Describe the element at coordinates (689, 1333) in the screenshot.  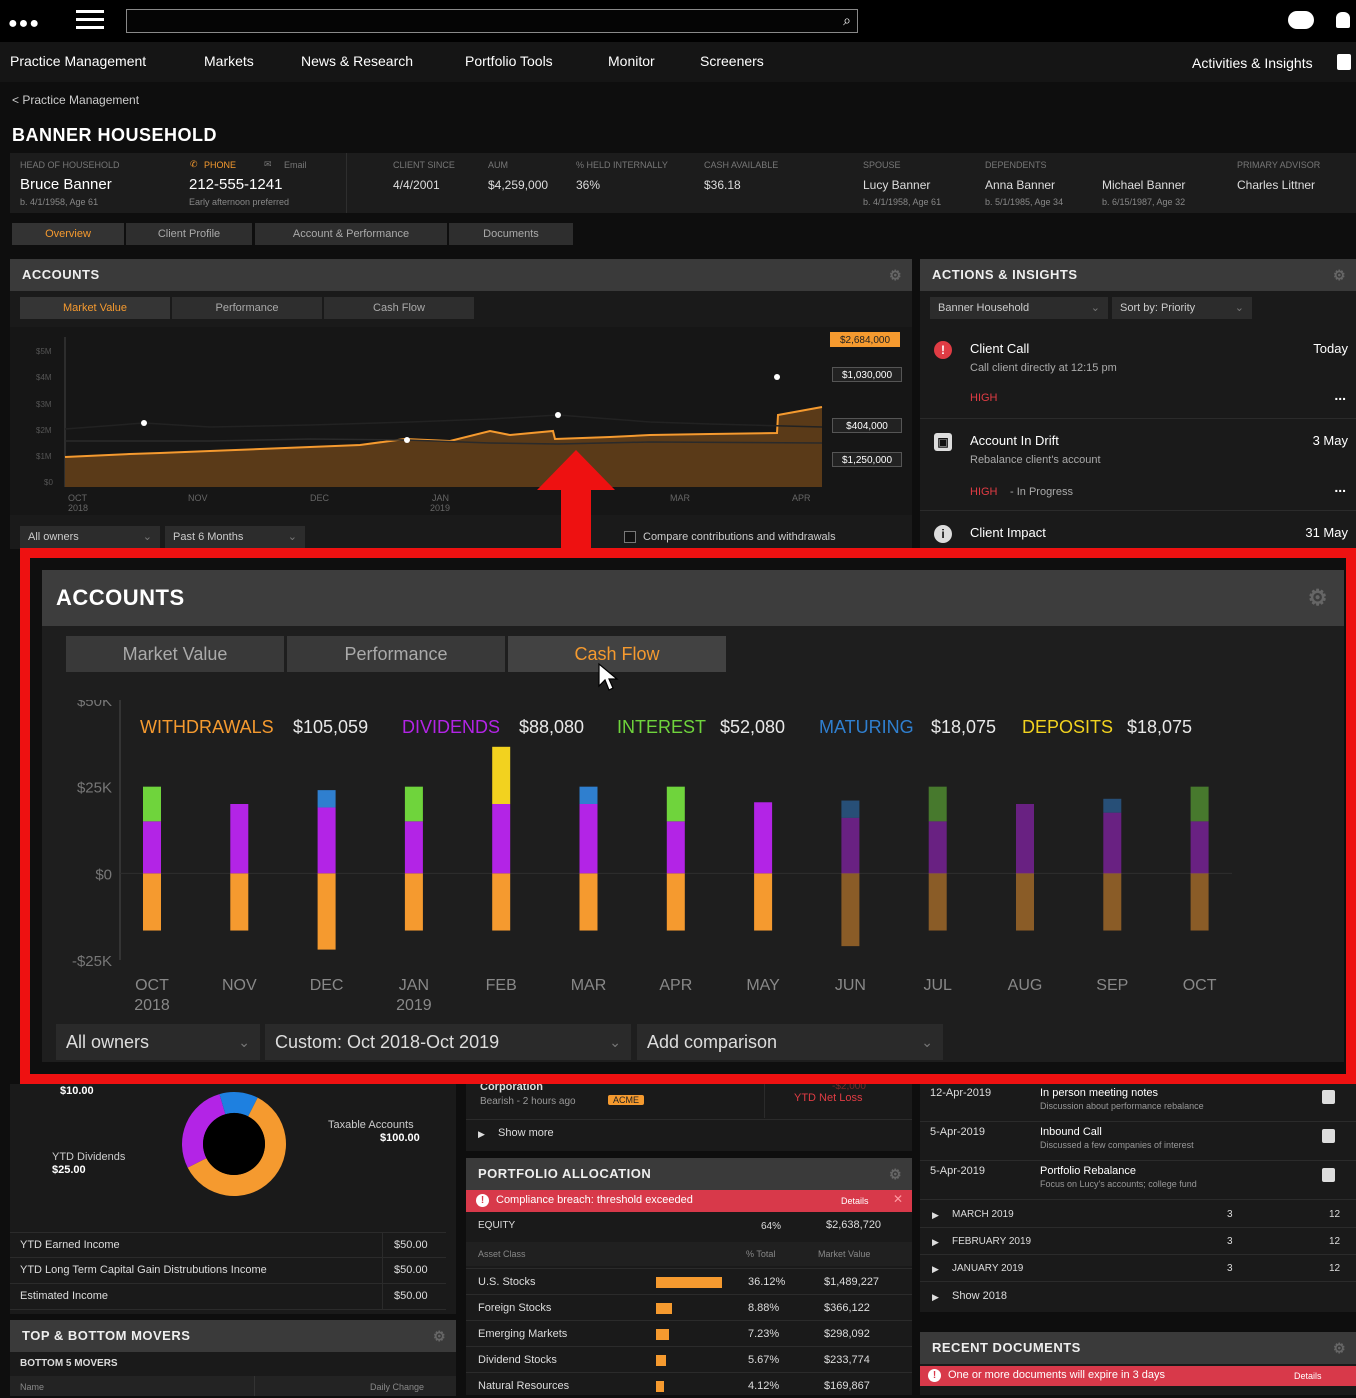
I see `allocation-row: Emerging Markets 7.23% $298,092` at that location.